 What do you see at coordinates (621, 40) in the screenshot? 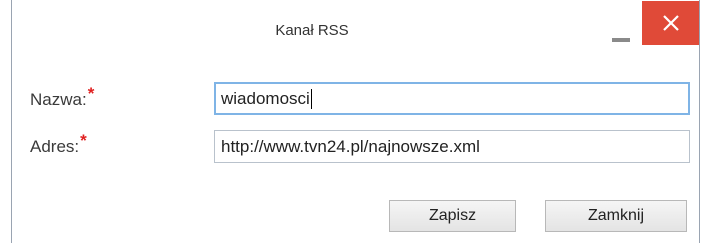
I see `minimize-icon` at bounding box center [621, 40].